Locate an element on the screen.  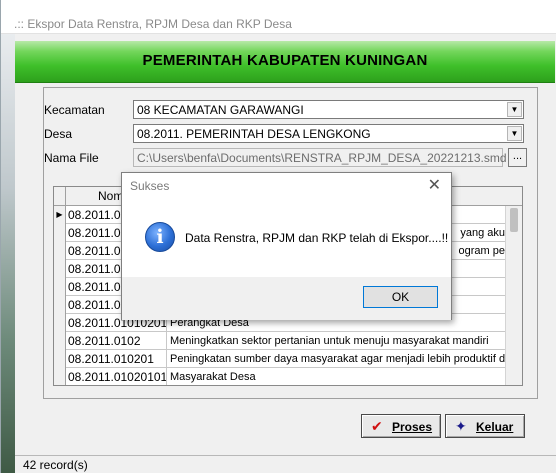
row-nomor: 08.2011.01020101 is located at coordinates (117, 376).